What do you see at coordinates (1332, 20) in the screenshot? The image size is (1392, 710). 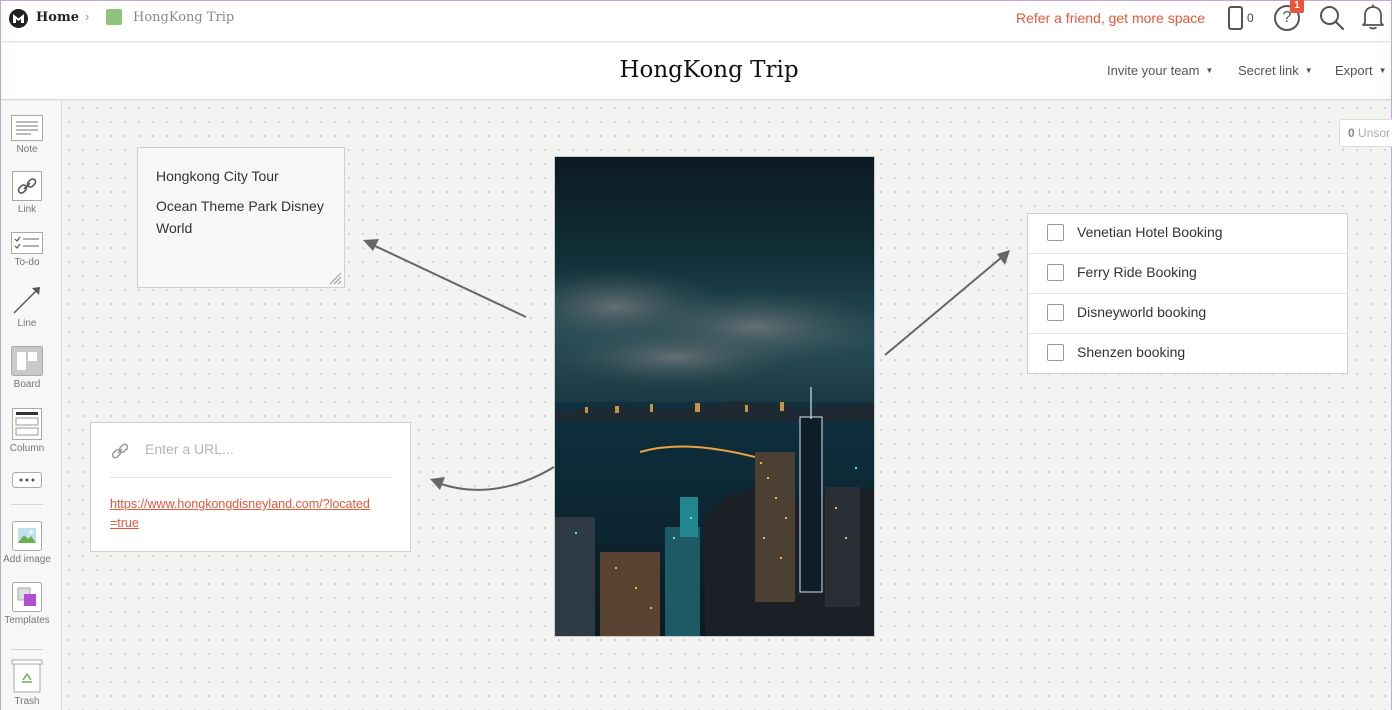 I see `search-icon` at bounding box center [1332, 20].